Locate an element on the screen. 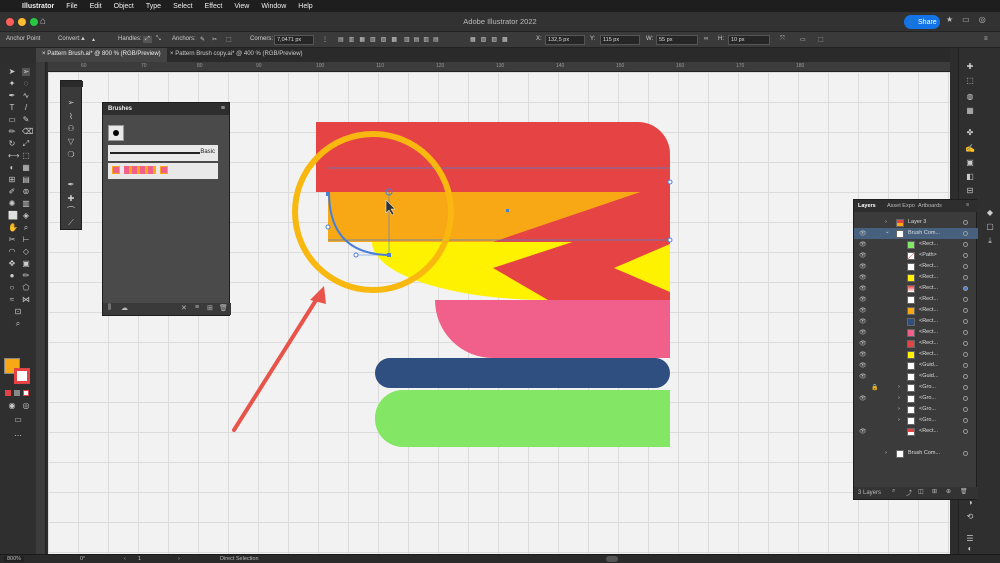 The image size is (1000, 563). brush-library-icon: ⫼ is located at coordinates (109, 308).